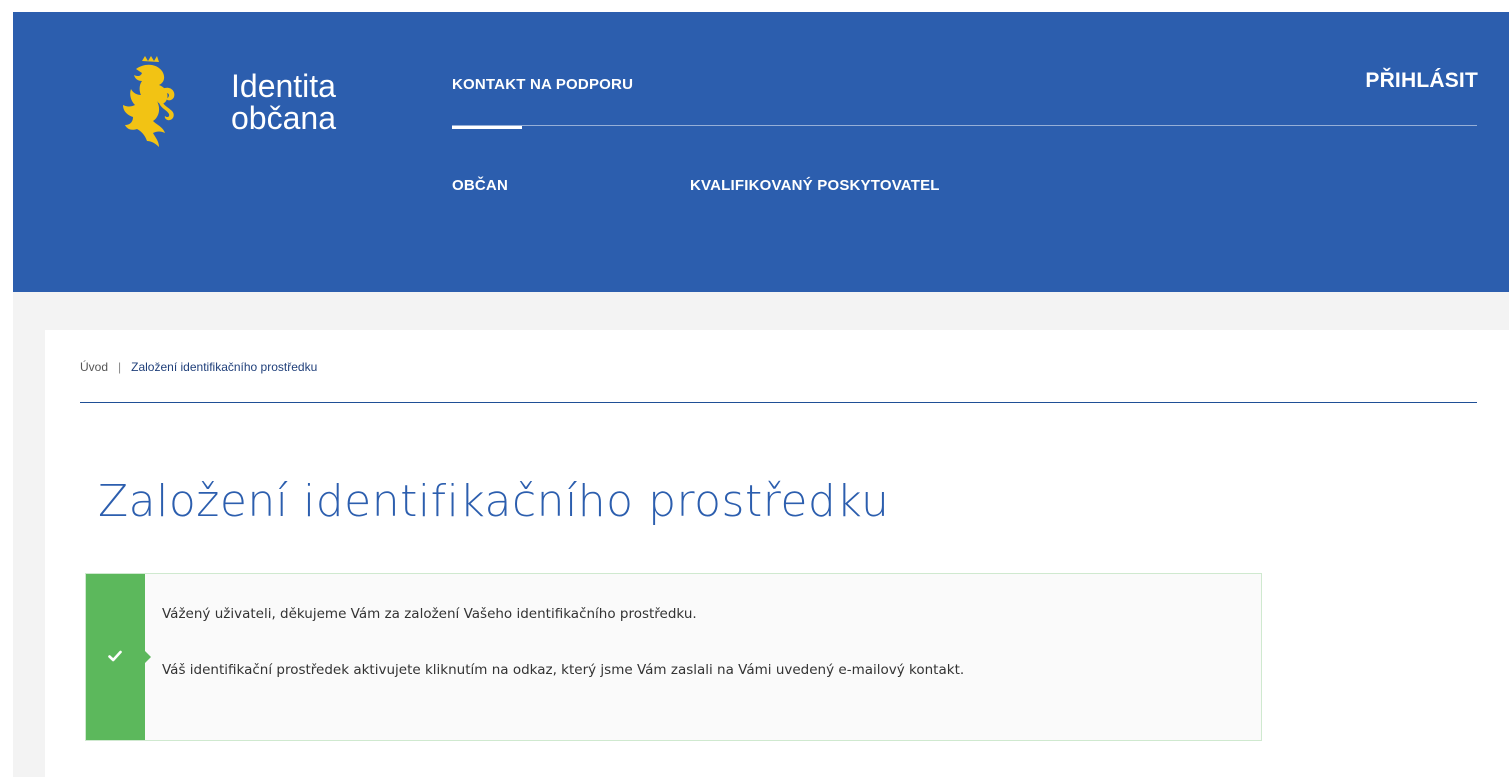  I want to click on brand-line-2: občana, so click(283, 118).